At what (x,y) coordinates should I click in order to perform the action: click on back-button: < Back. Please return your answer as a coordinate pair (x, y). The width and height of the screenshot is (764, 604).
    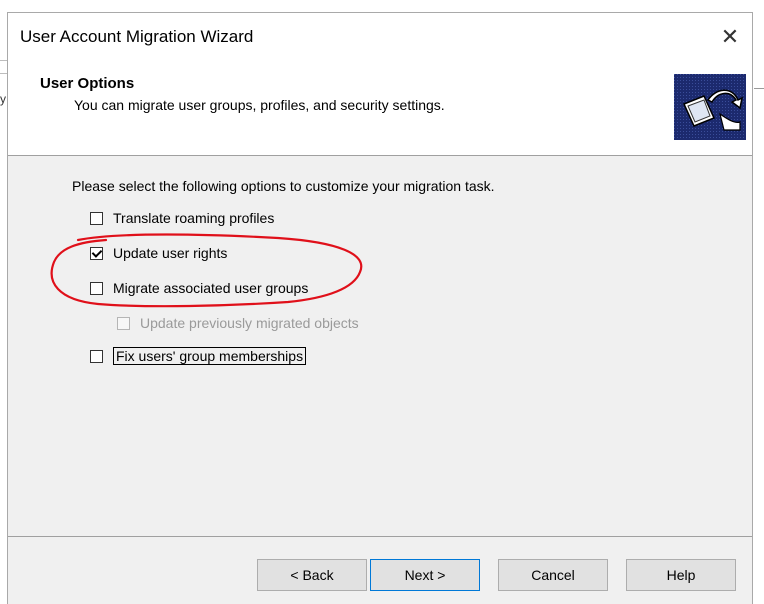
    Looking at the image, I should click on (312, 575).